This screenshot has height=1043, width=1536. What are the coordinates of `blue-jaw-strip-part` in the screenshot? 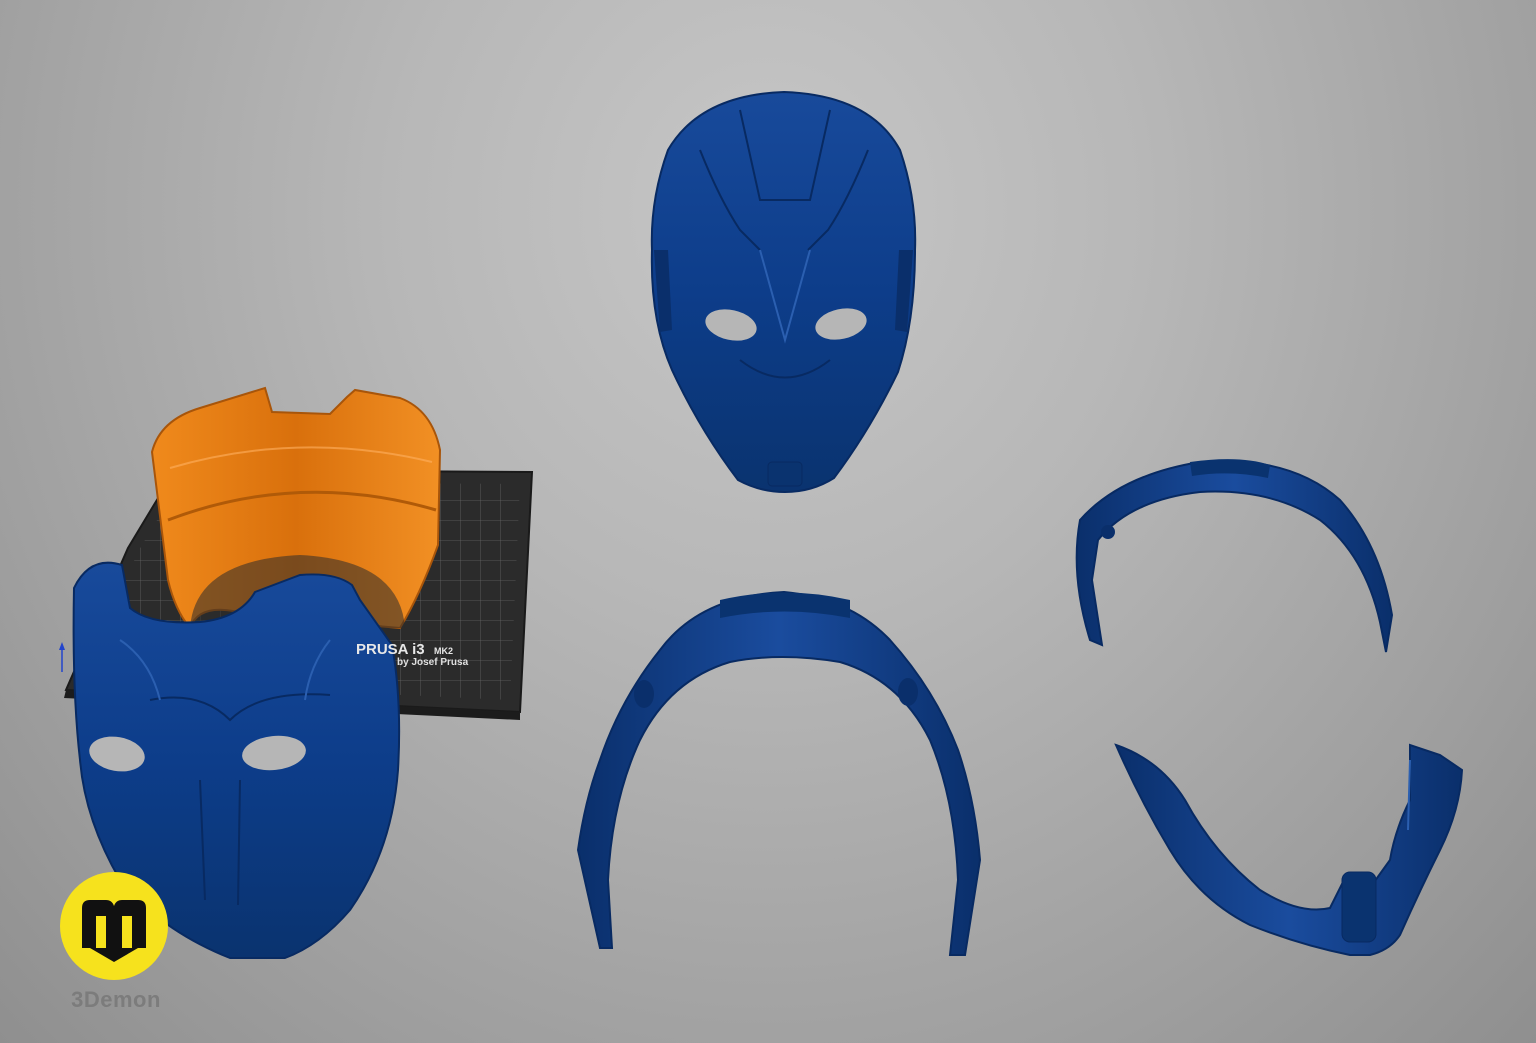 It's located at (1289, 849).